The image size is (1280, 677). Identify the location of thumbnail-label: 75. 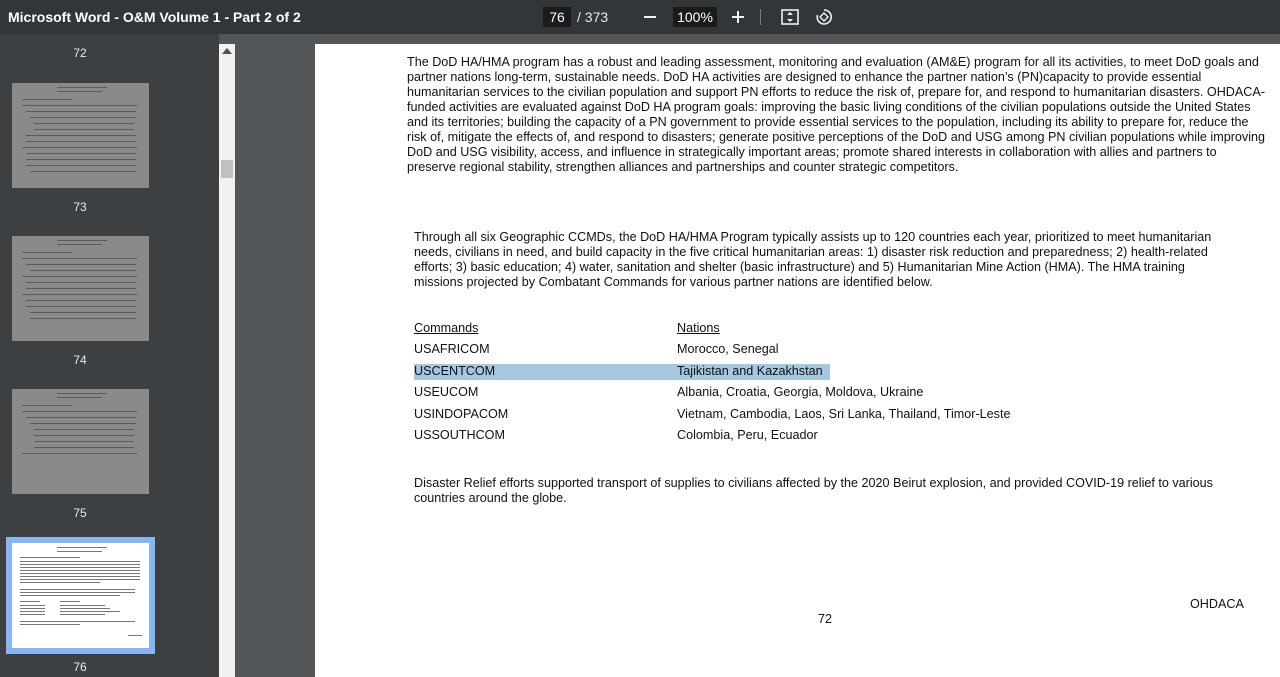
(80, 513).